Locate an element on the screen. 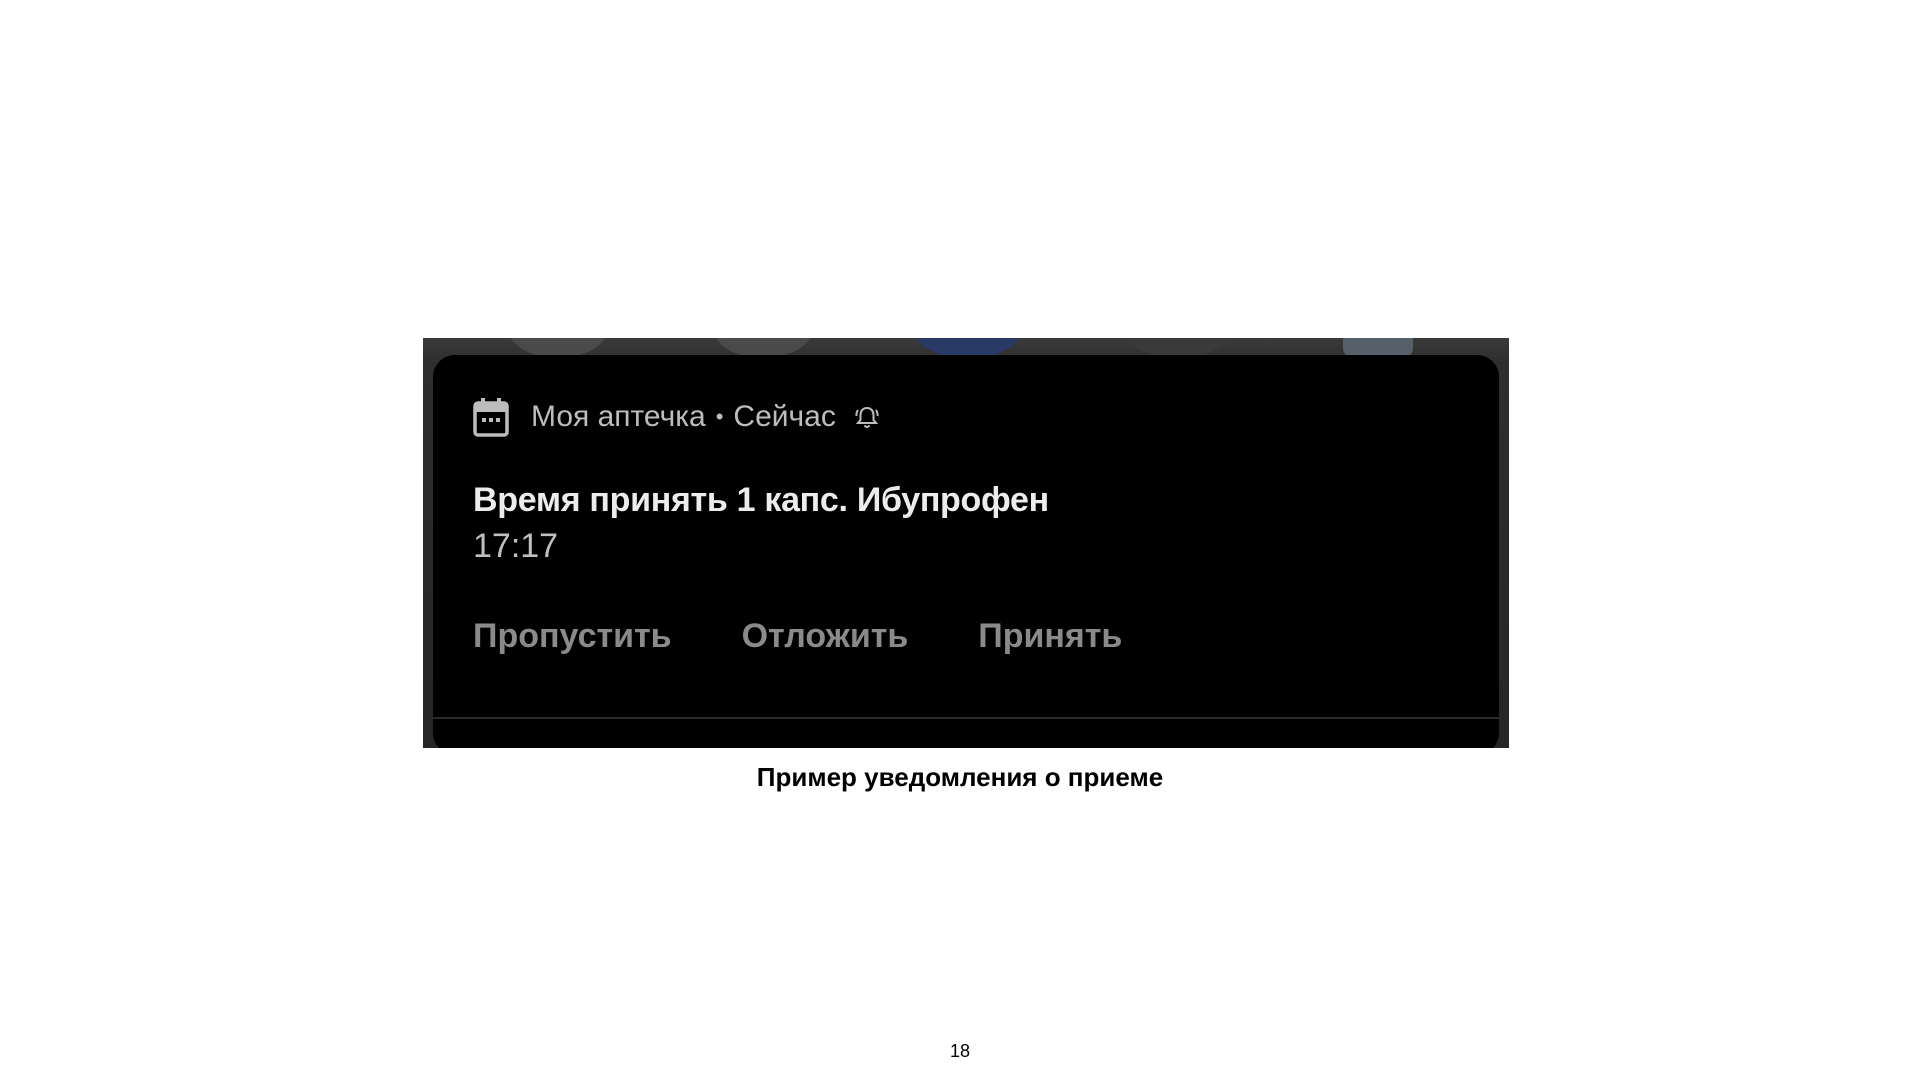 The width and height of the screenshot is (1920, 1080). notification-actions: Пропустить Отложить Принять is located at coordinates (797, 636).